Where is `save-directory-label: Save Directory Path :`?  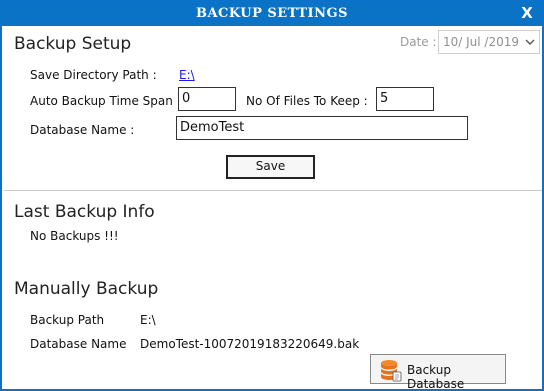
save-directory-label: Save Directory Path : is located at coordinates (93, 75).